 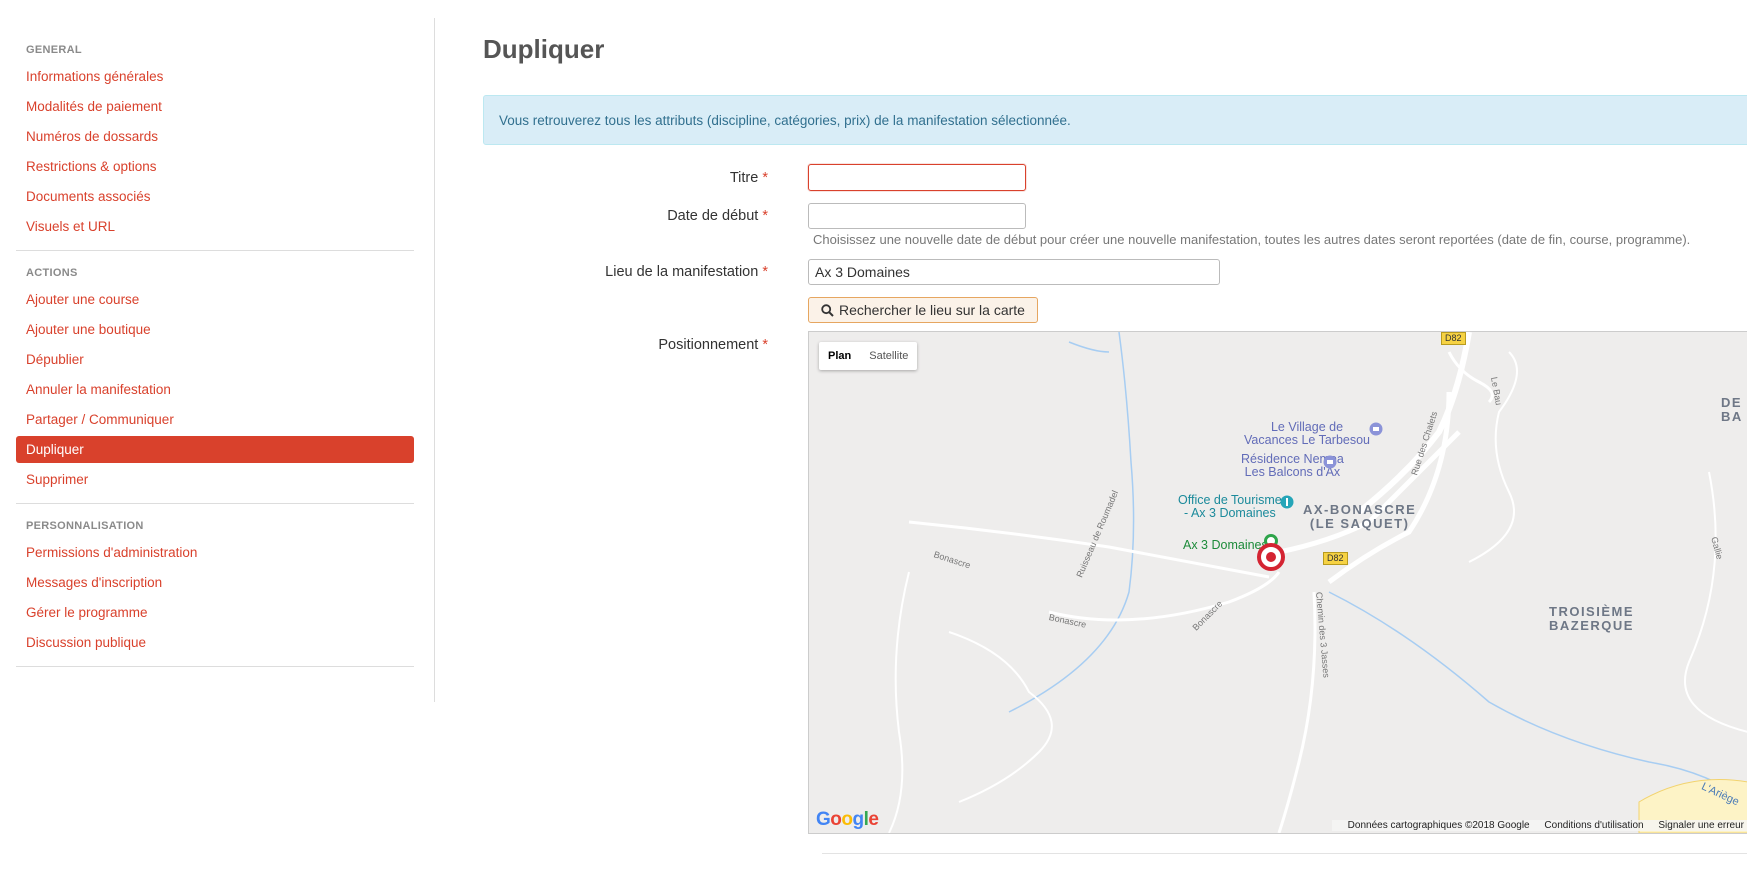 What do you see at coordinates (827, 310) in the screenshot?
I see `search-icon` at bounding box center [827, 310].